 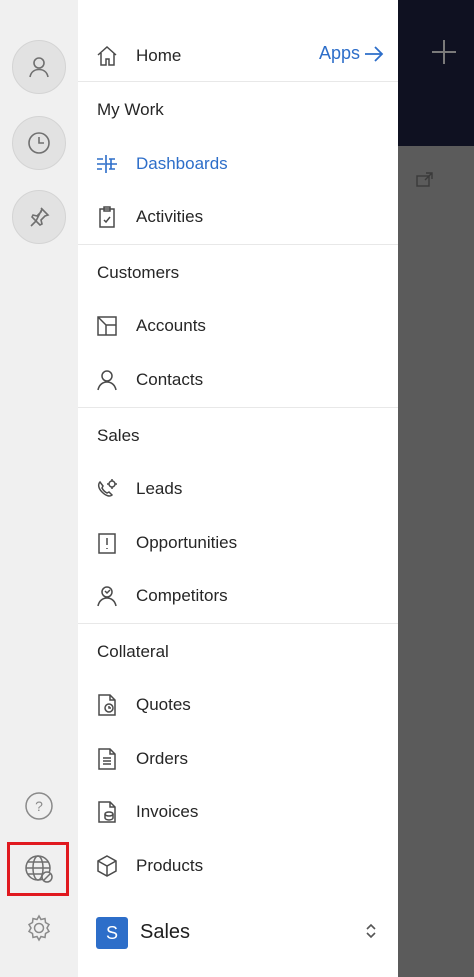 I want to click on app-name: Sales, so click(x=165, y=932).